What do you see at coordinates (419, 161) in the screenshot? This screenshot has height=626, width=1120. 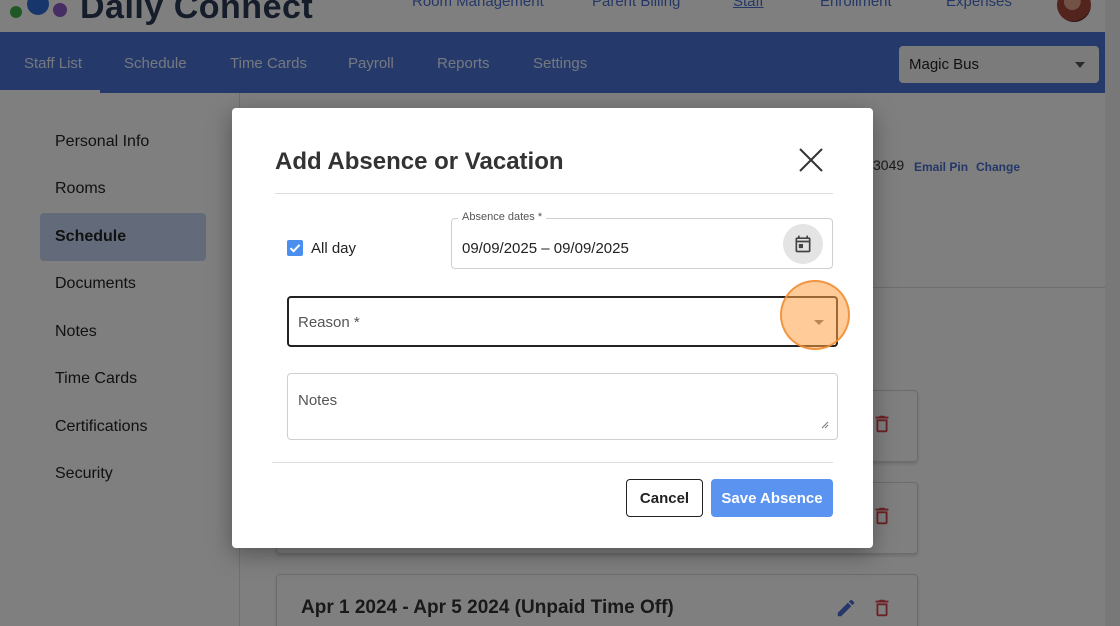 I see `dialog-title: Add Absence or Vacation` at bounding box center [419, 161].